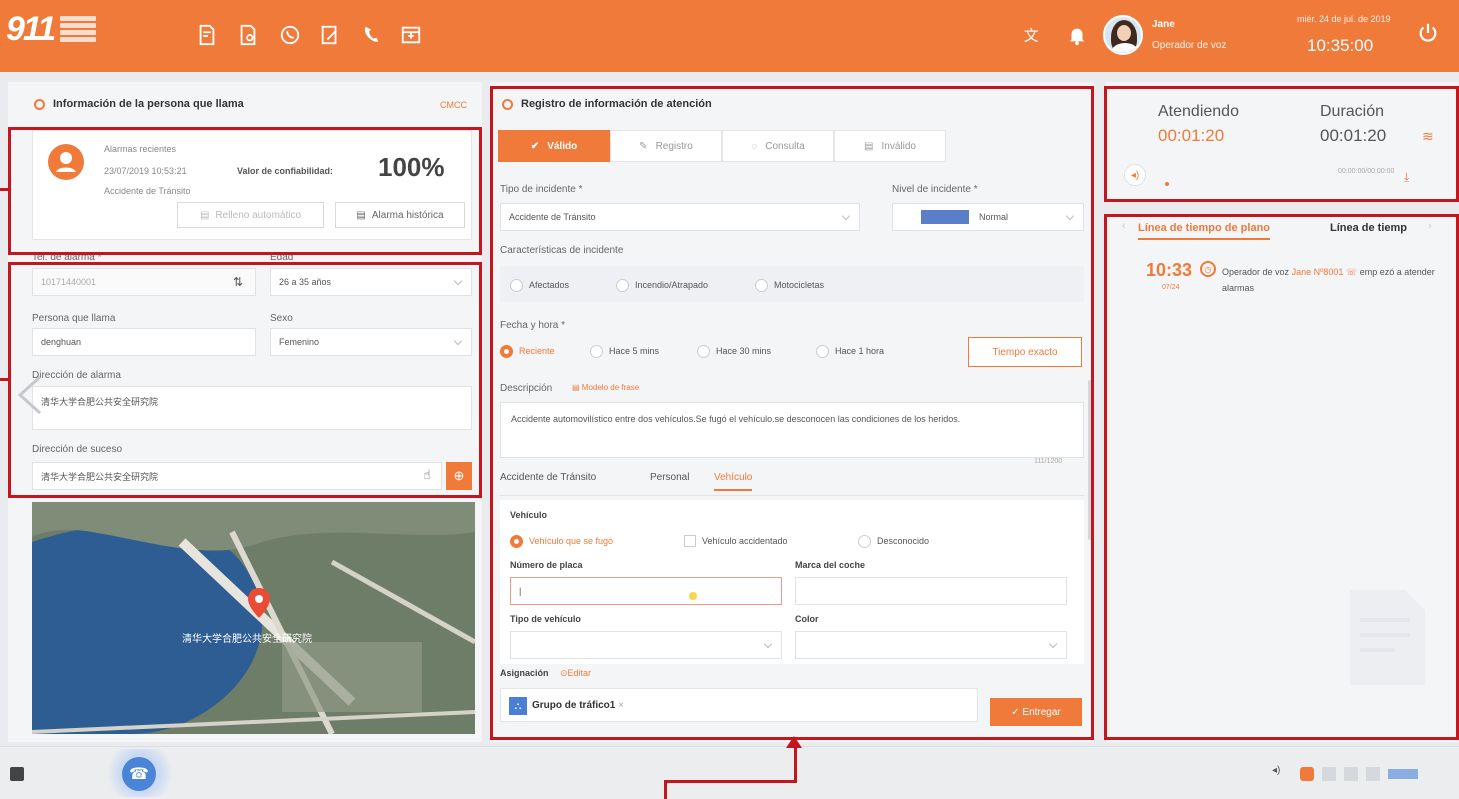  Describe the element at coordinates (371, 35) in the screenshot. I see `phone-icon` at that location.